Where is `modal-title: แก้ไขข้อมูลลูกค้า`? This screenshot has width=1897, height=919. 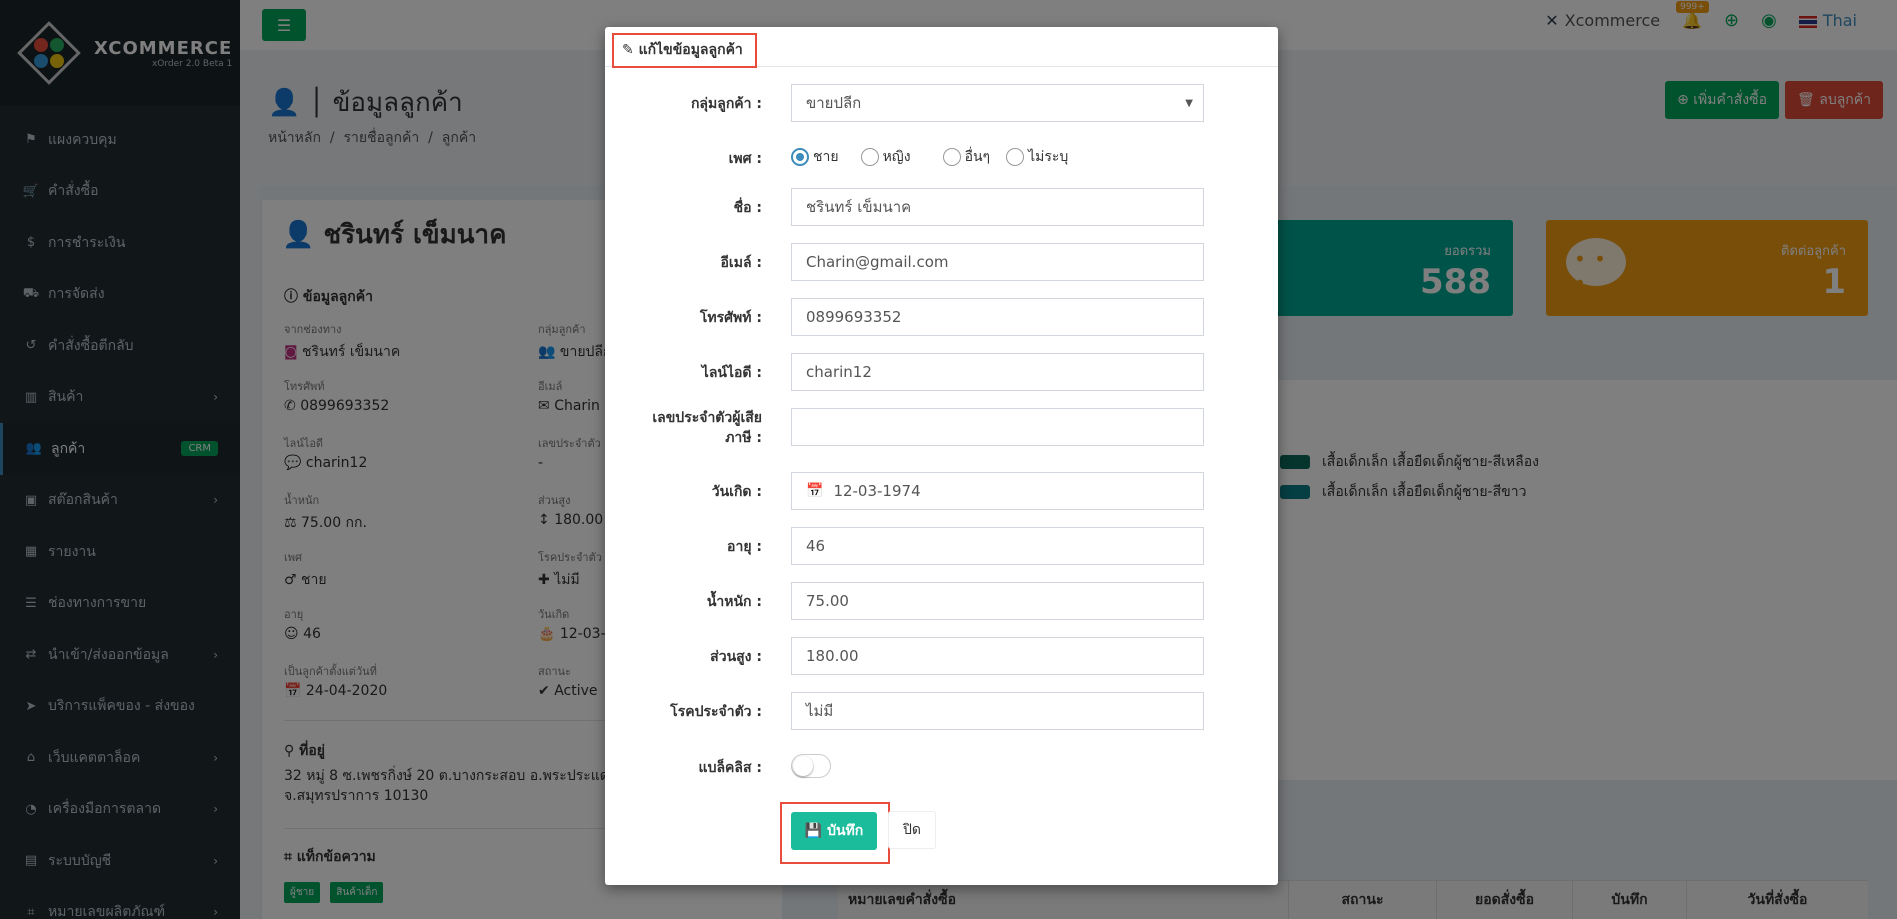 modal-title: แก้ไขข้อมูลลูกค้า is located at coordinates (690, 50).